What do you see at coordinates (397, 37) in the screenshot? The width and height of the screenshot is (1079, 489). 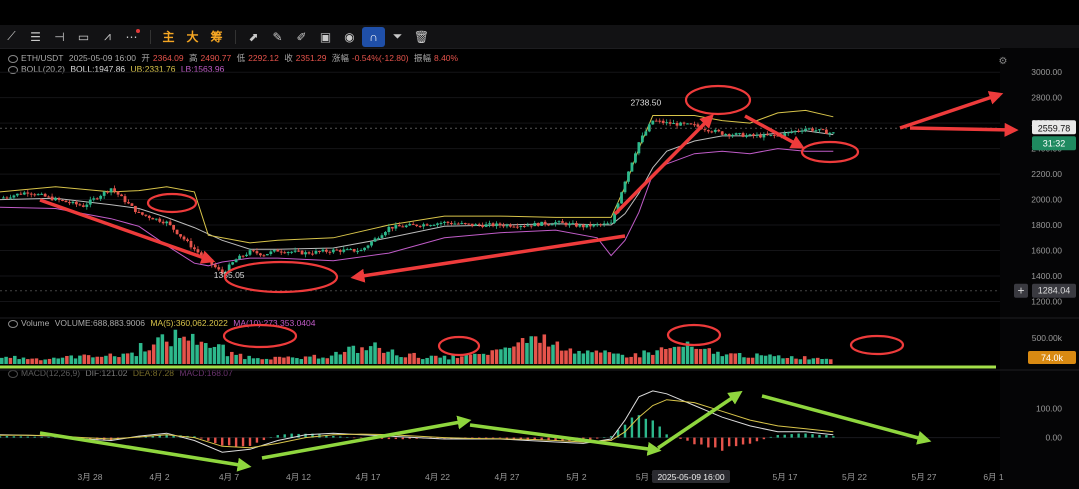 I see `filter-icon: ⏷` at bounding box center [397, 37].